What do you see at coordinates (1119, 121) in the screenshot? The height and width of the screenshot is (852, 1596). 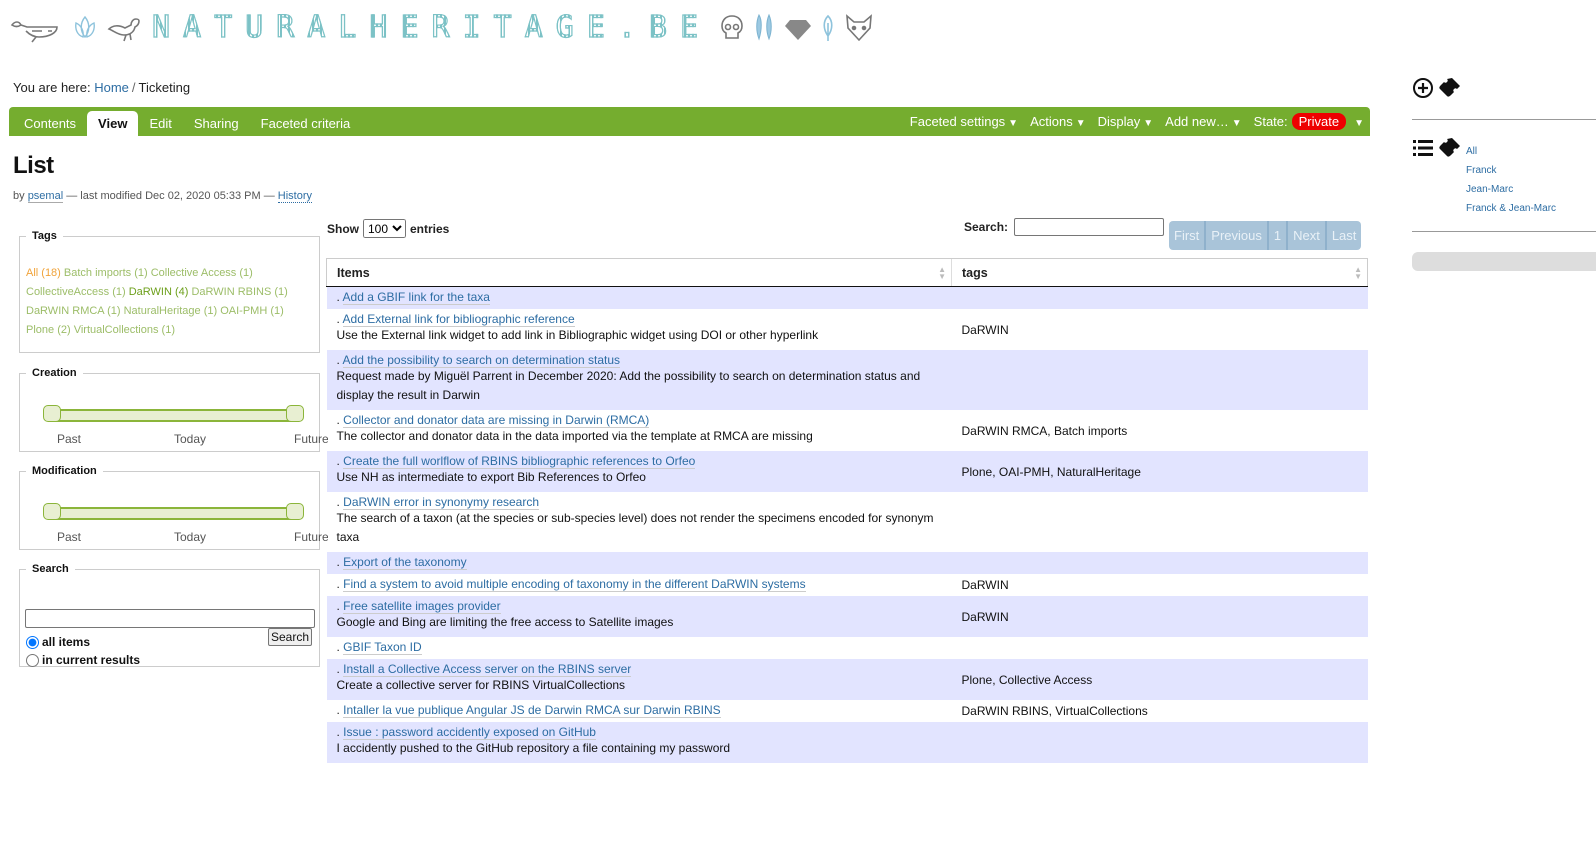 I see `display-label: Display` at bounding box center [1119, 121].